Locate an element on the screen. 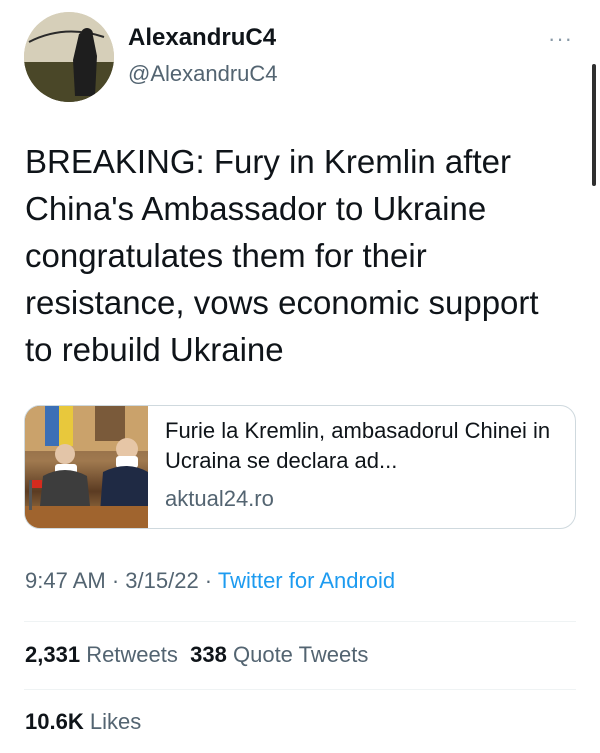  retweets-count: 2,331 is located at coordinates (53, 654).